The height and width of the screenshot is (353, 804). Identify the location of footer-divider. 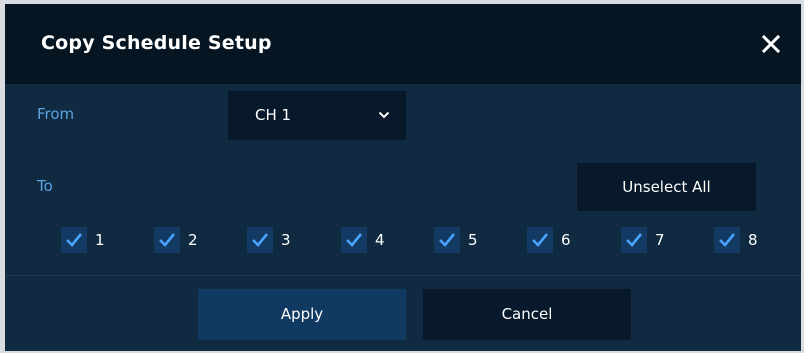
(403, 275).